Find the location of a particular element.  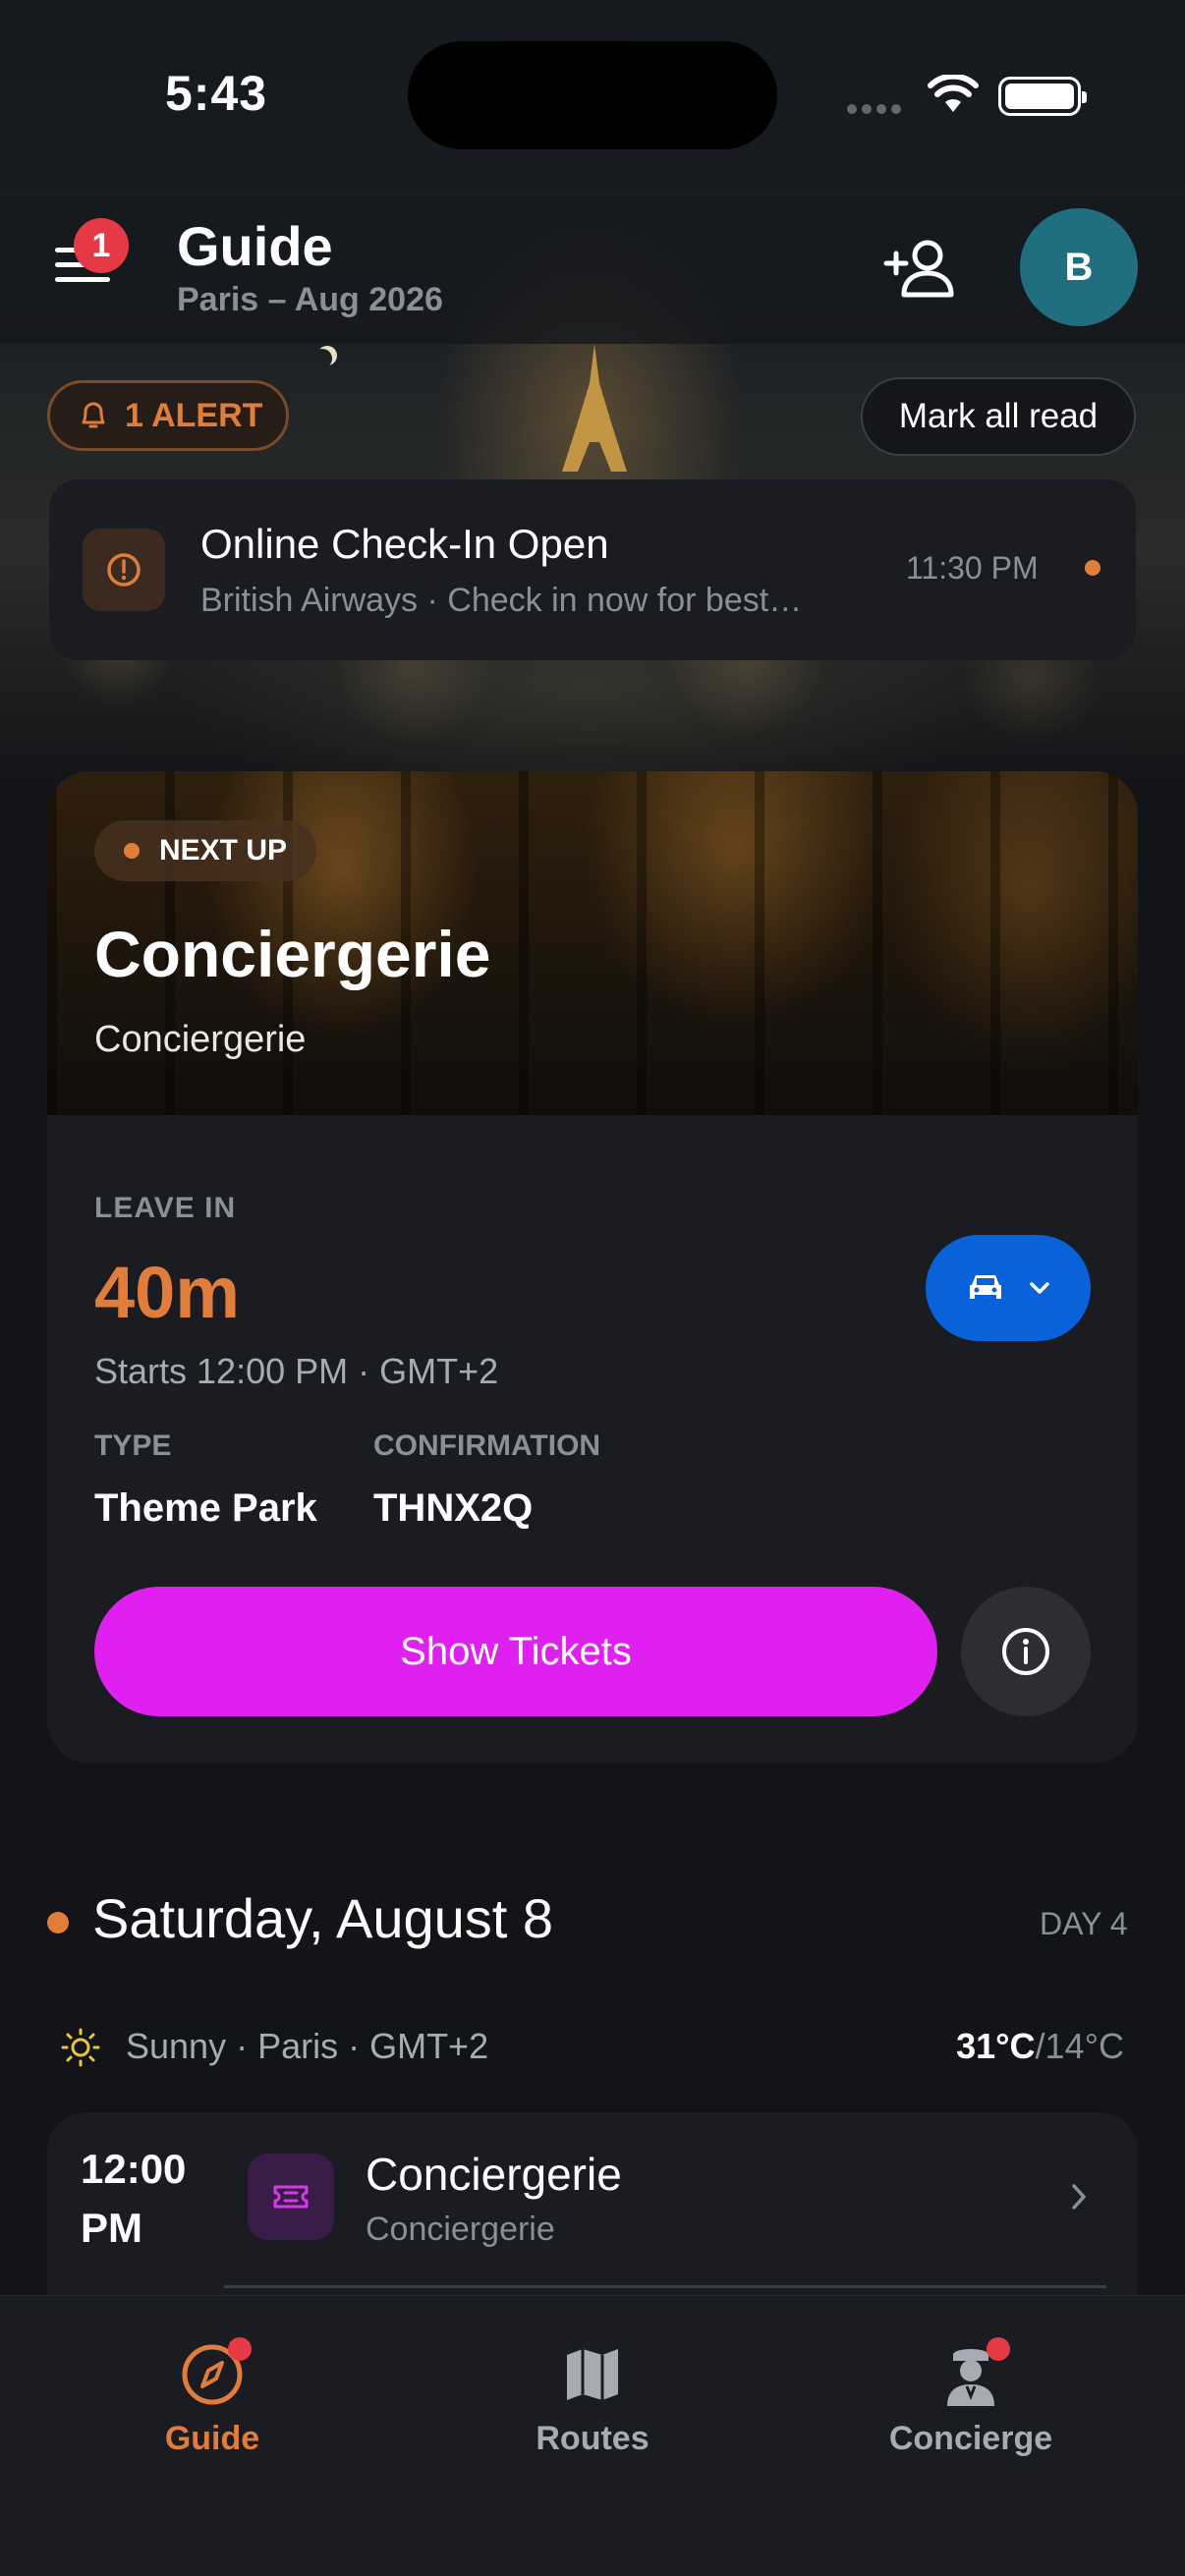

sun-icon is located at coordinates (81, 2047).